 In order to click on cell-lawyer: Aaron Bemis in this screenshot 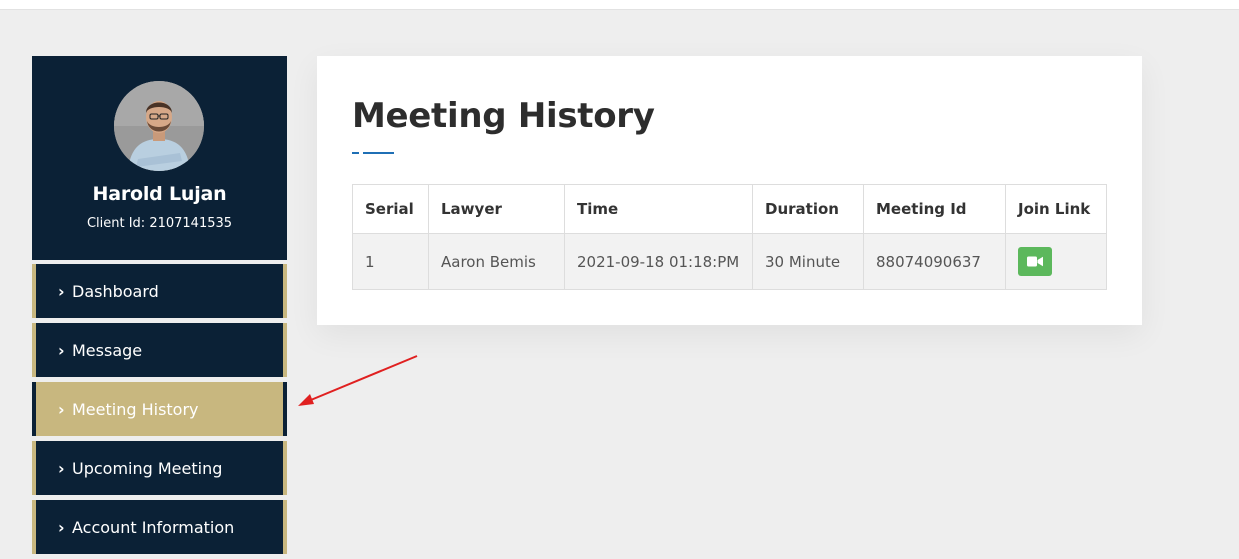, I will do `click(496, 261)`.